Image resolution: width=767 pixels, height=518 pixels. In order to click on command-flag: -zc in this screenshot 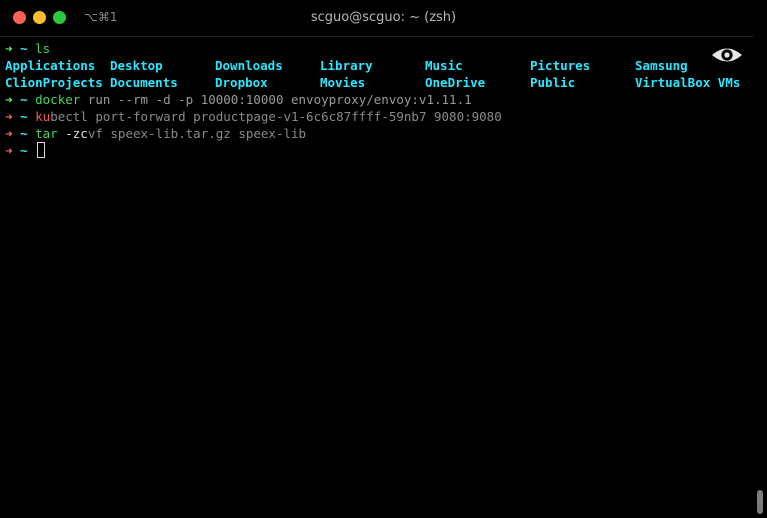, I will do `click(76, 133)`.